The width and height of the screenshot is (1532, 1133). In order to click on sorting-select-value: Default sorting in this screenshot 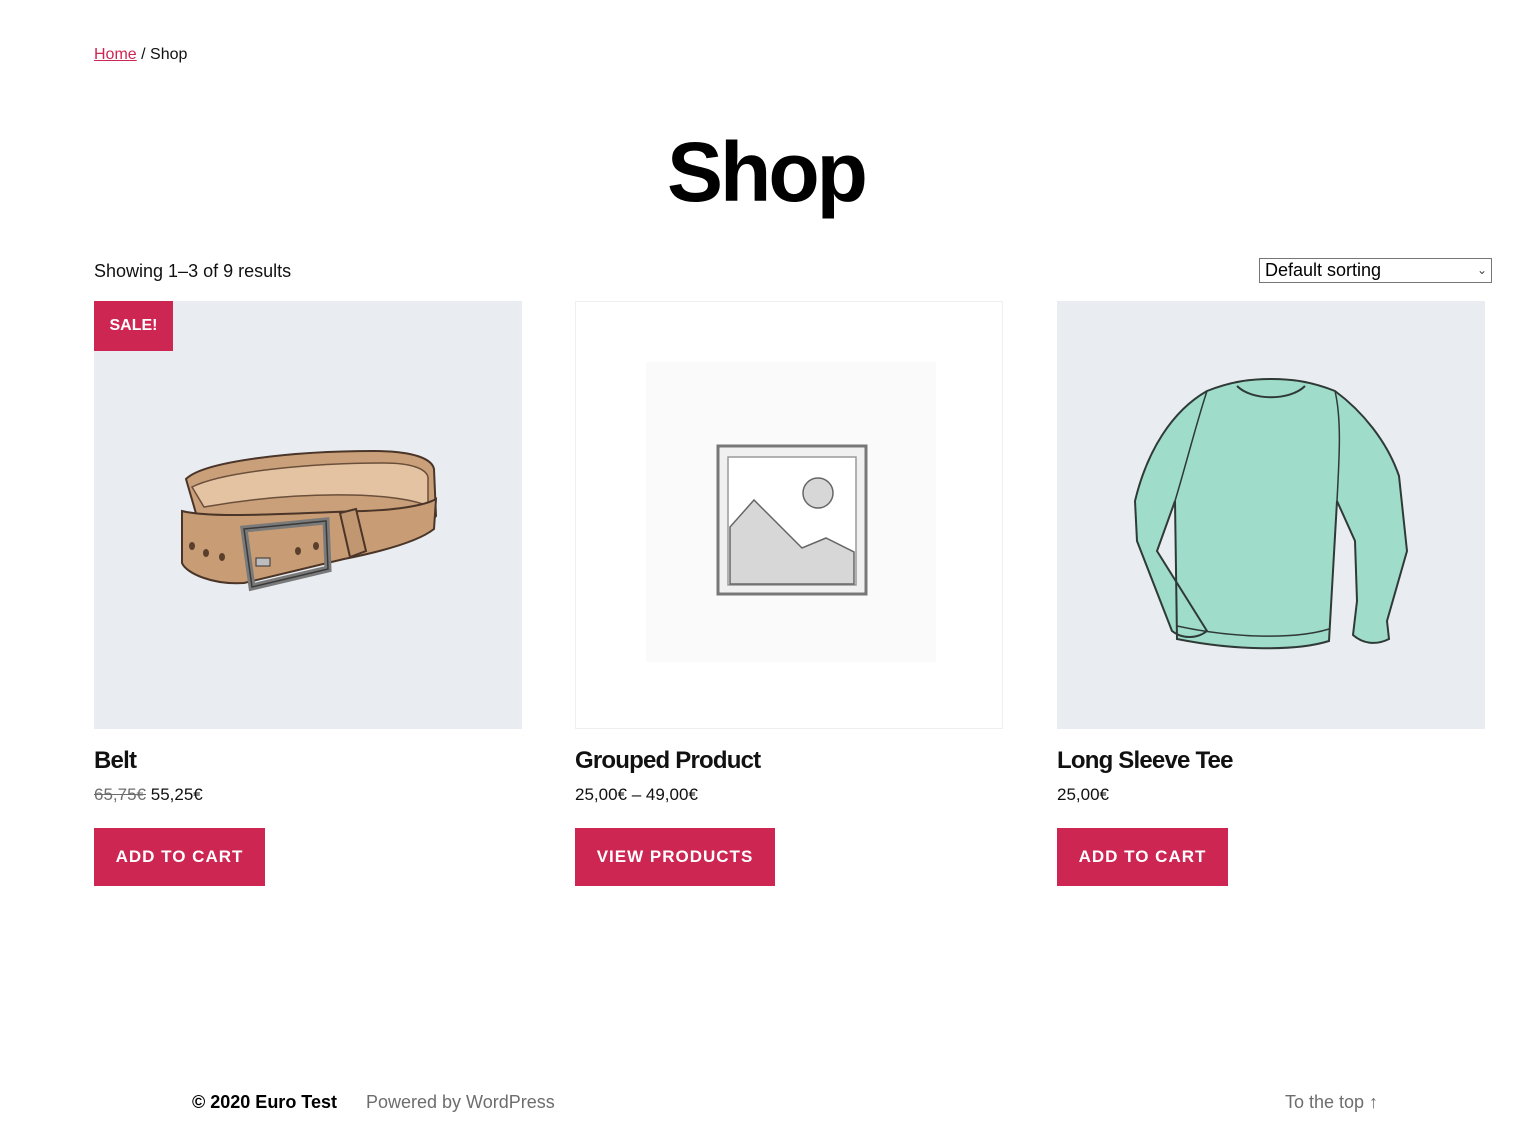, I will do `click(1323, 270)`.